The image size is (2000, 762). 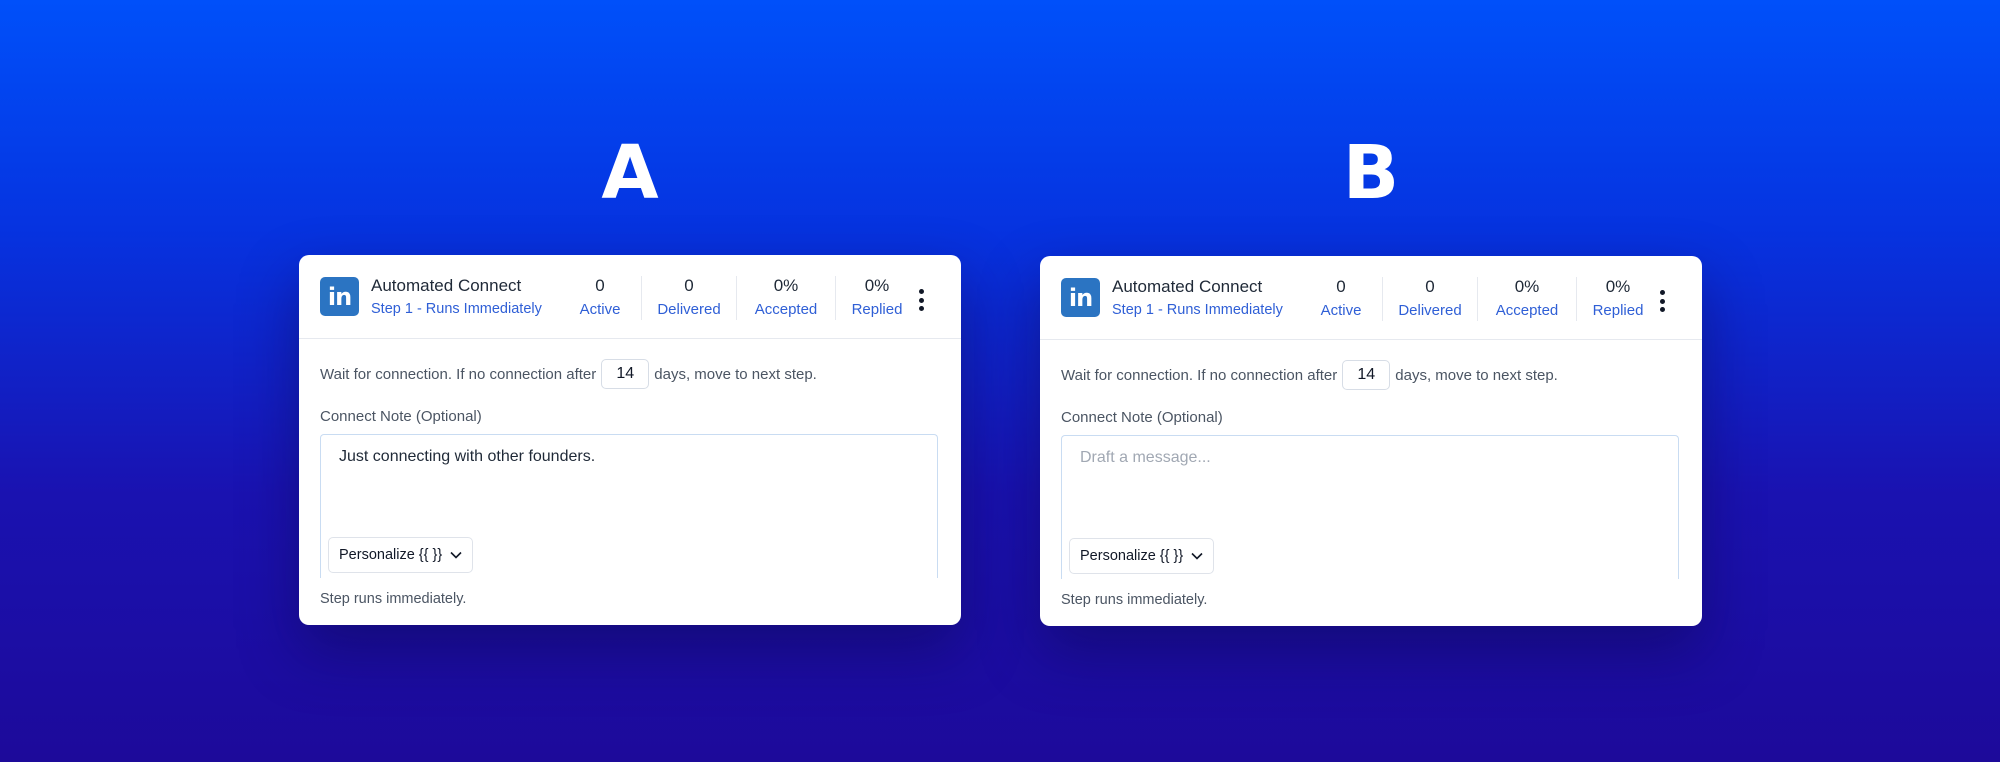 I want to click on variant-label-b: B, so click(x=1371, y=173).